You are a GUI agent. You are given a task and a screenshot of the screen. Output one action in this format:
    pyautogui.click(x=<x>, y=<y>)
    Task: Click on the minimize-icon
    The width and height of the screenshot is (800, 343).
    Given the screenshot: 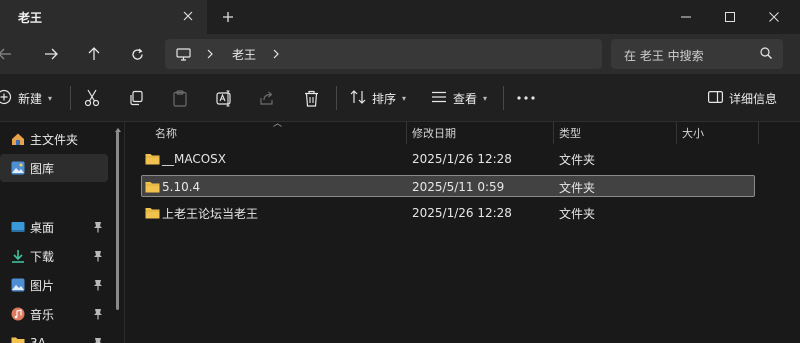 What is the action you would take?
    pyautogui.click(x=686, y=17)
    